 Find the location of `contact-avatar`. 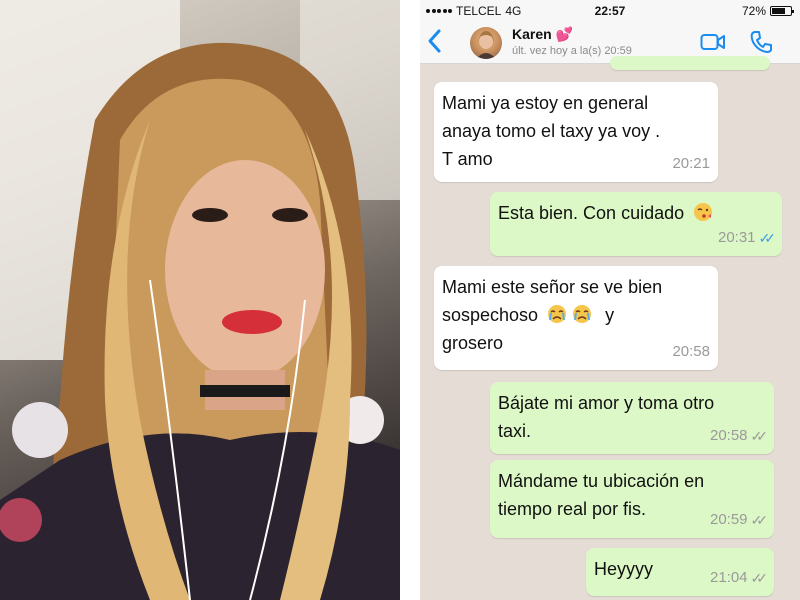

contact-avatar is located at coordinates (486, 43).